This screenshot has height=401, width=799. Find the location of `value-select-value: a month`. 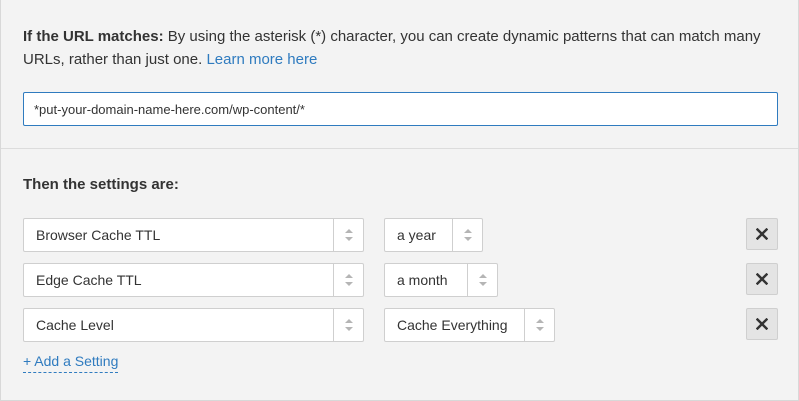

value-select-value: a month is located at coordinates (422, 280).